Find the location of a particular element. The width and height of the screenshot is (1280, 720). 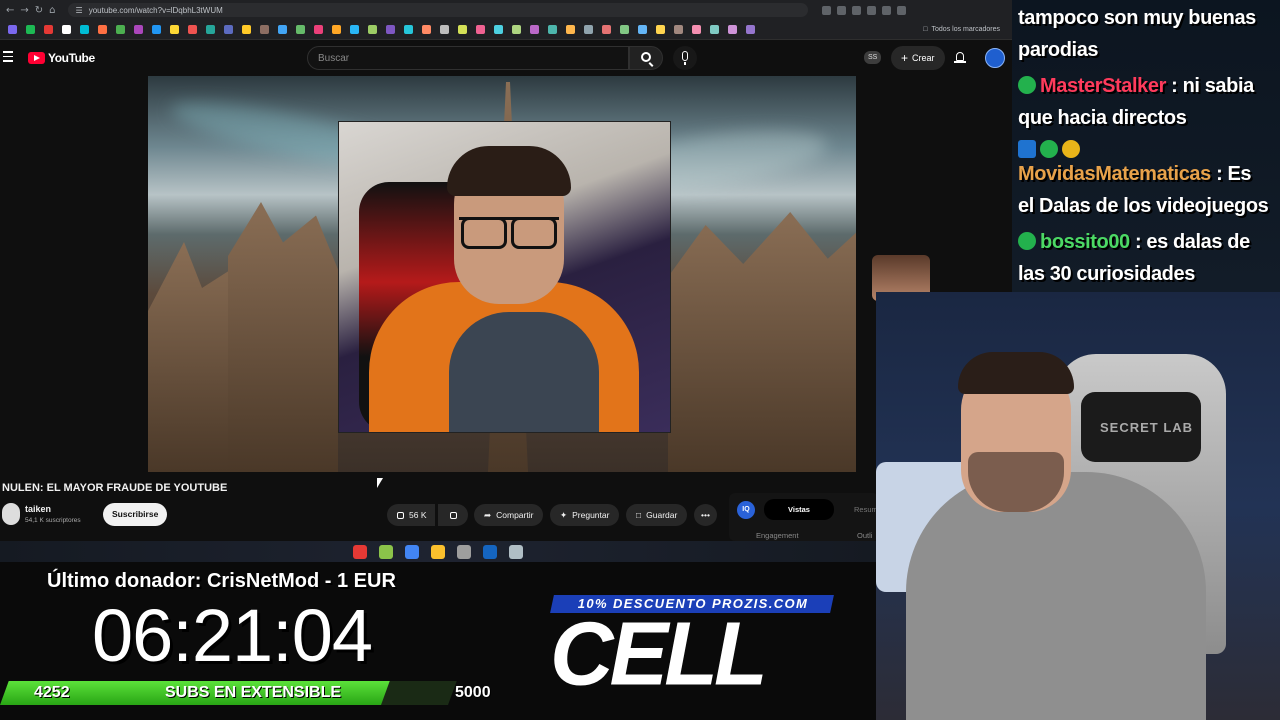

account-avatar is located at coordinates (995, 58).